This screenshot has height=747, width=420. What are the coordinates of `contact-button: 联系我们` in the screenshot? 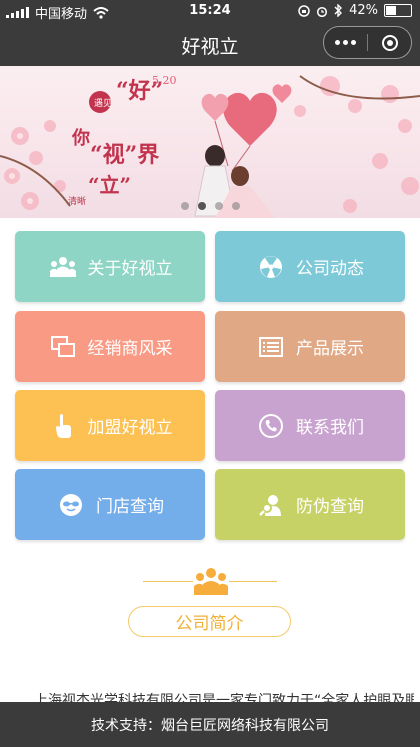 It's located at (310, 425).